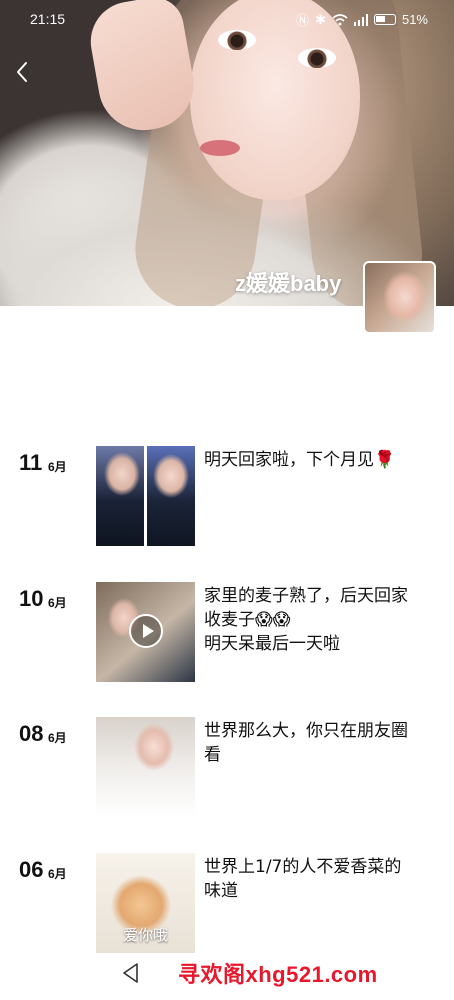 Image resolution: width=454 pixels, height=1000 pixels. What do you see at coordinates (227, 903) in the screenshot?
I see `post-item: 06 6月 爱你哦 世界上1/7的人不爱香菜的 味道` at bounding box center [227, 903].